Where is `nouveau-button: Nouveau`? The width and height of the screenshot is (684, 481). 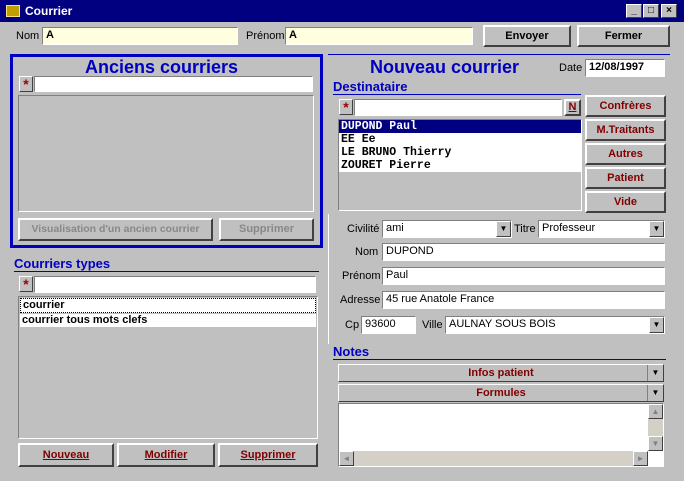 nouveau-button: Nouveau is located at coordinates (66, 455).